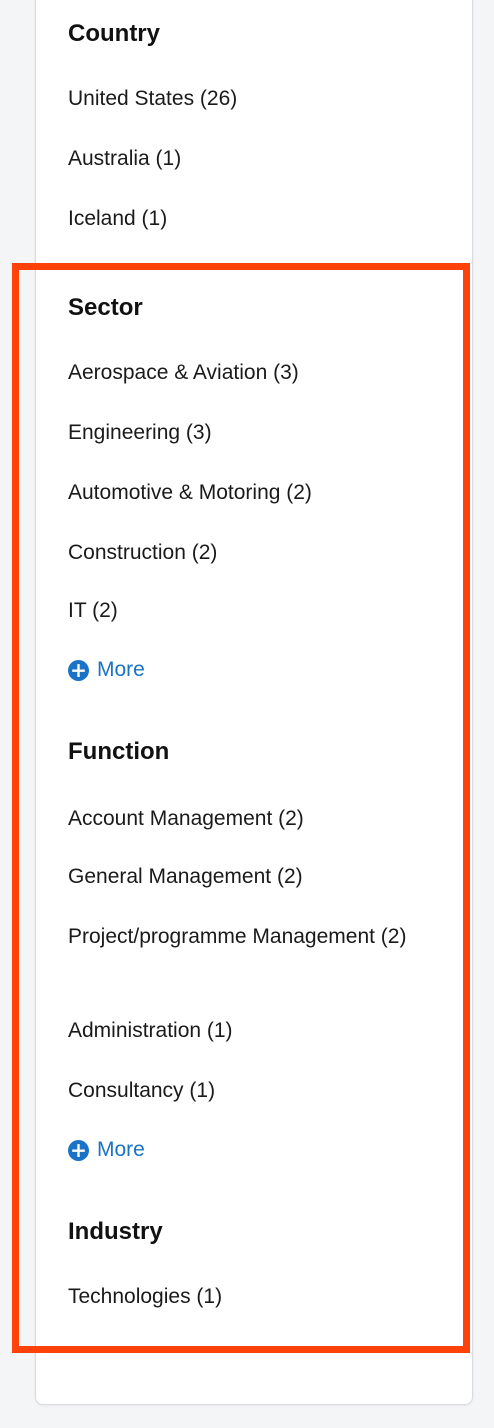  What do you see at coordinates (248, 218) in the screenshot?
I see `filter-item-country: Iceland (1)` at bounding box center [248, 218].